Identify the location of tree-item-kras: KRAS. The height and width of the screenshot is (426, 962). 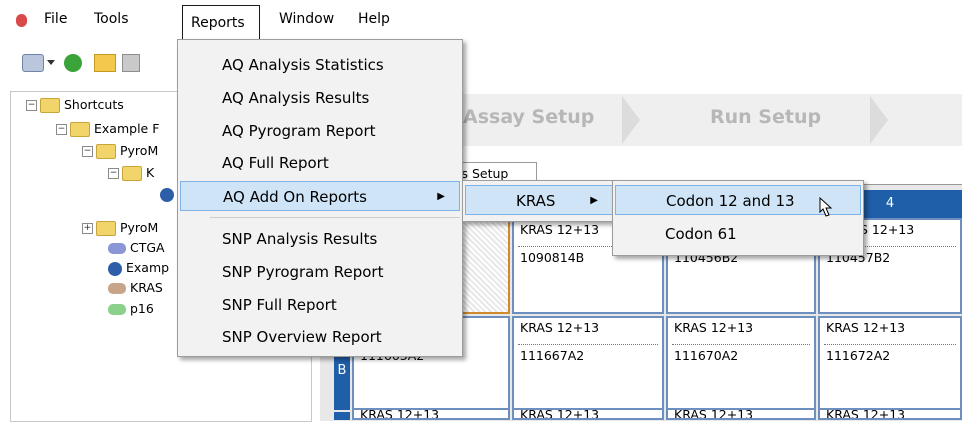
(135, 288).